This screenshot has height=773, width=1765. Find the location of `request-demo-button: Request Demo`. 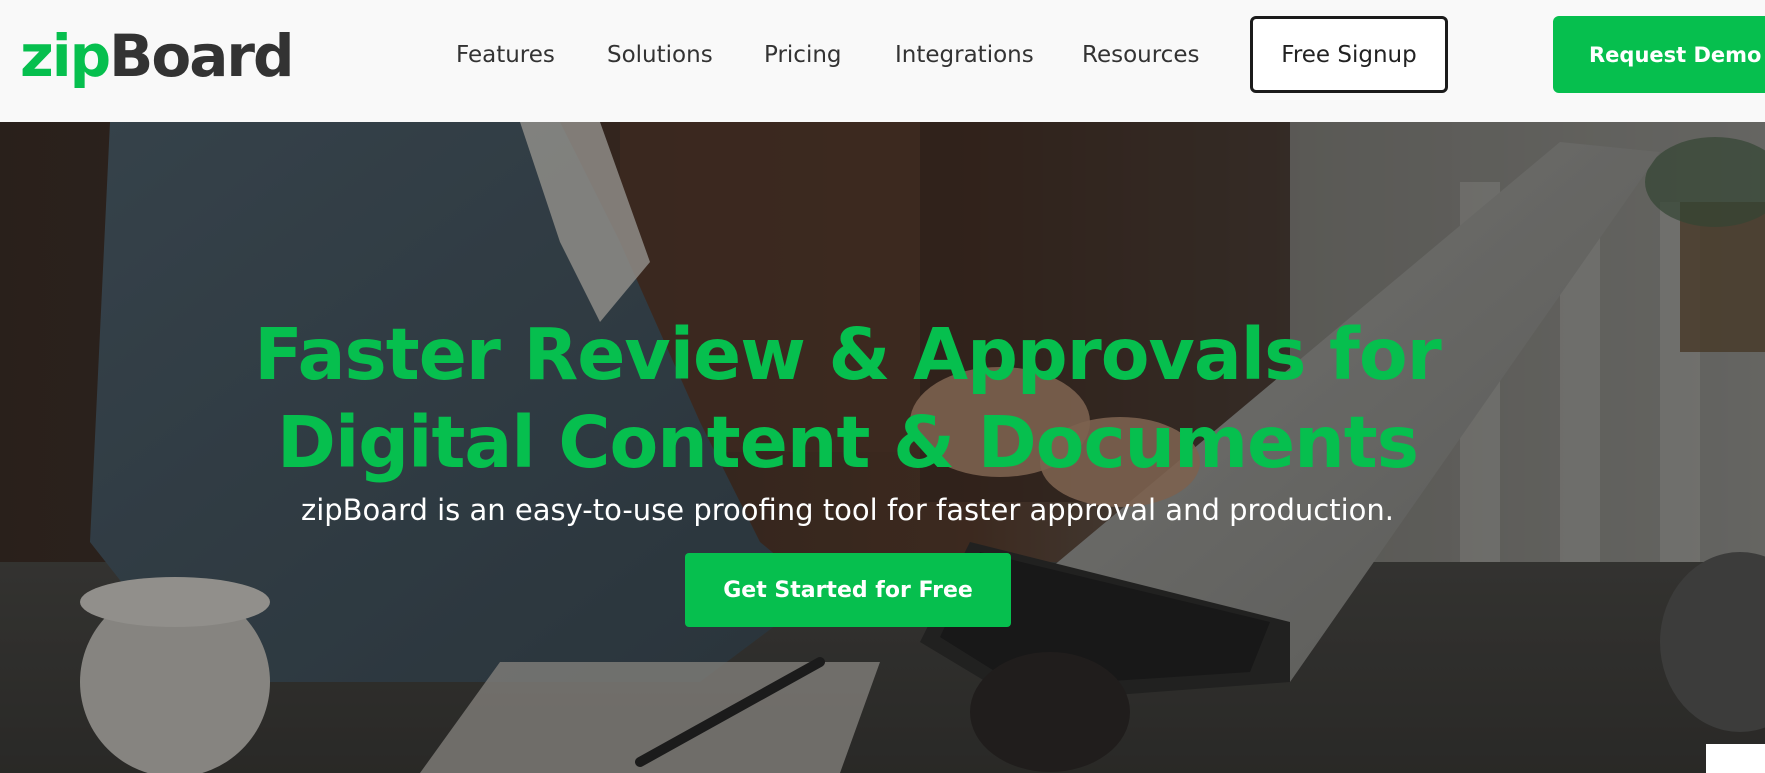

request-demo-button: Request Demo is located at coordinates (1659, 54).